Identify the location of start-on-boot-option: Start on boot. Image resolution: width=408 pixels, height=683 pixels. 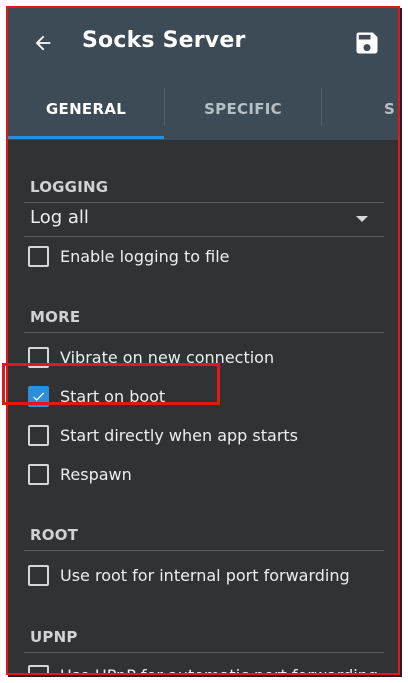
(96, 396).